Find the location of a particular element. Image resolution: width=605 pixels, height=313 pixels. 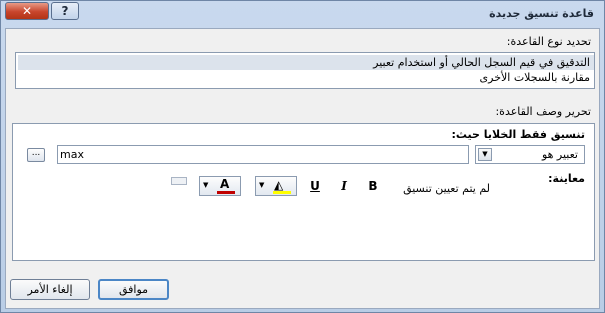

rule-description-label: تحرير وصف القاعدة: is located at coordinates (543, 111).